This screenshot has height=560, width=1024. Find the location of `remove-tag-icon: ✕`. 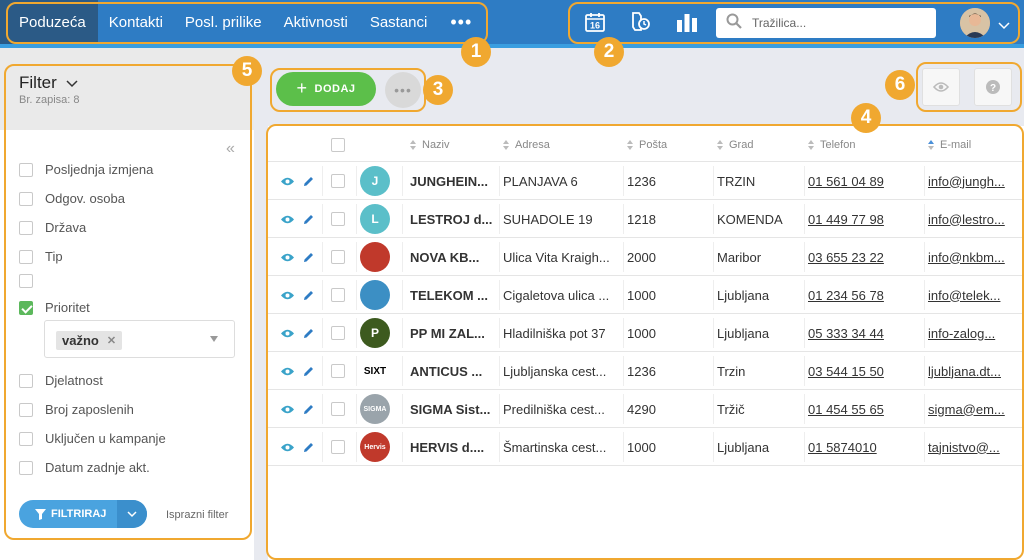

remove-tag-icon: ✕ is located at coordinates (111, 340).